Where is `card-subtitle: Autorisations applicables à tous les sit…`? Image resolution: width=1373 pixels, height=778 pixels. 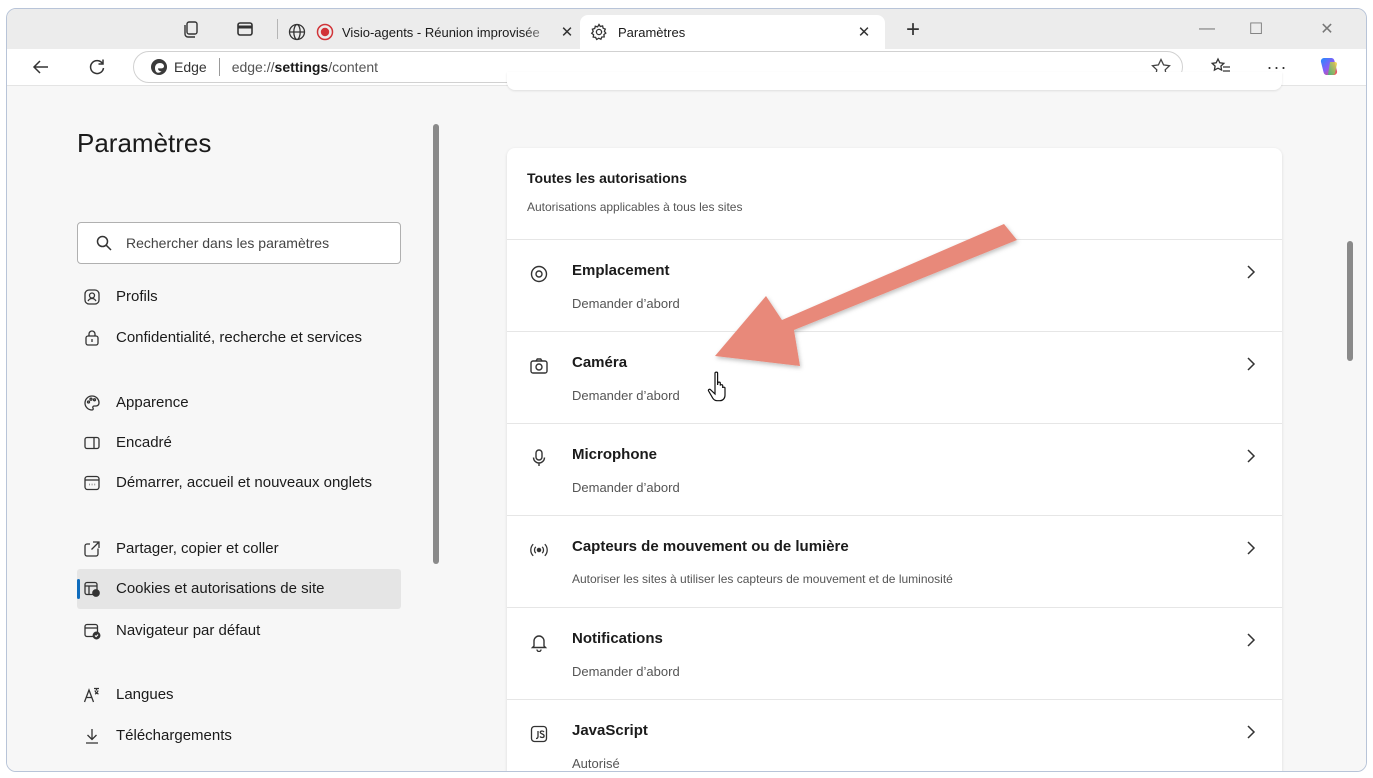
card-subtitle: Autorisations applicables à tous les sit… is located at coordinates (635, 207).